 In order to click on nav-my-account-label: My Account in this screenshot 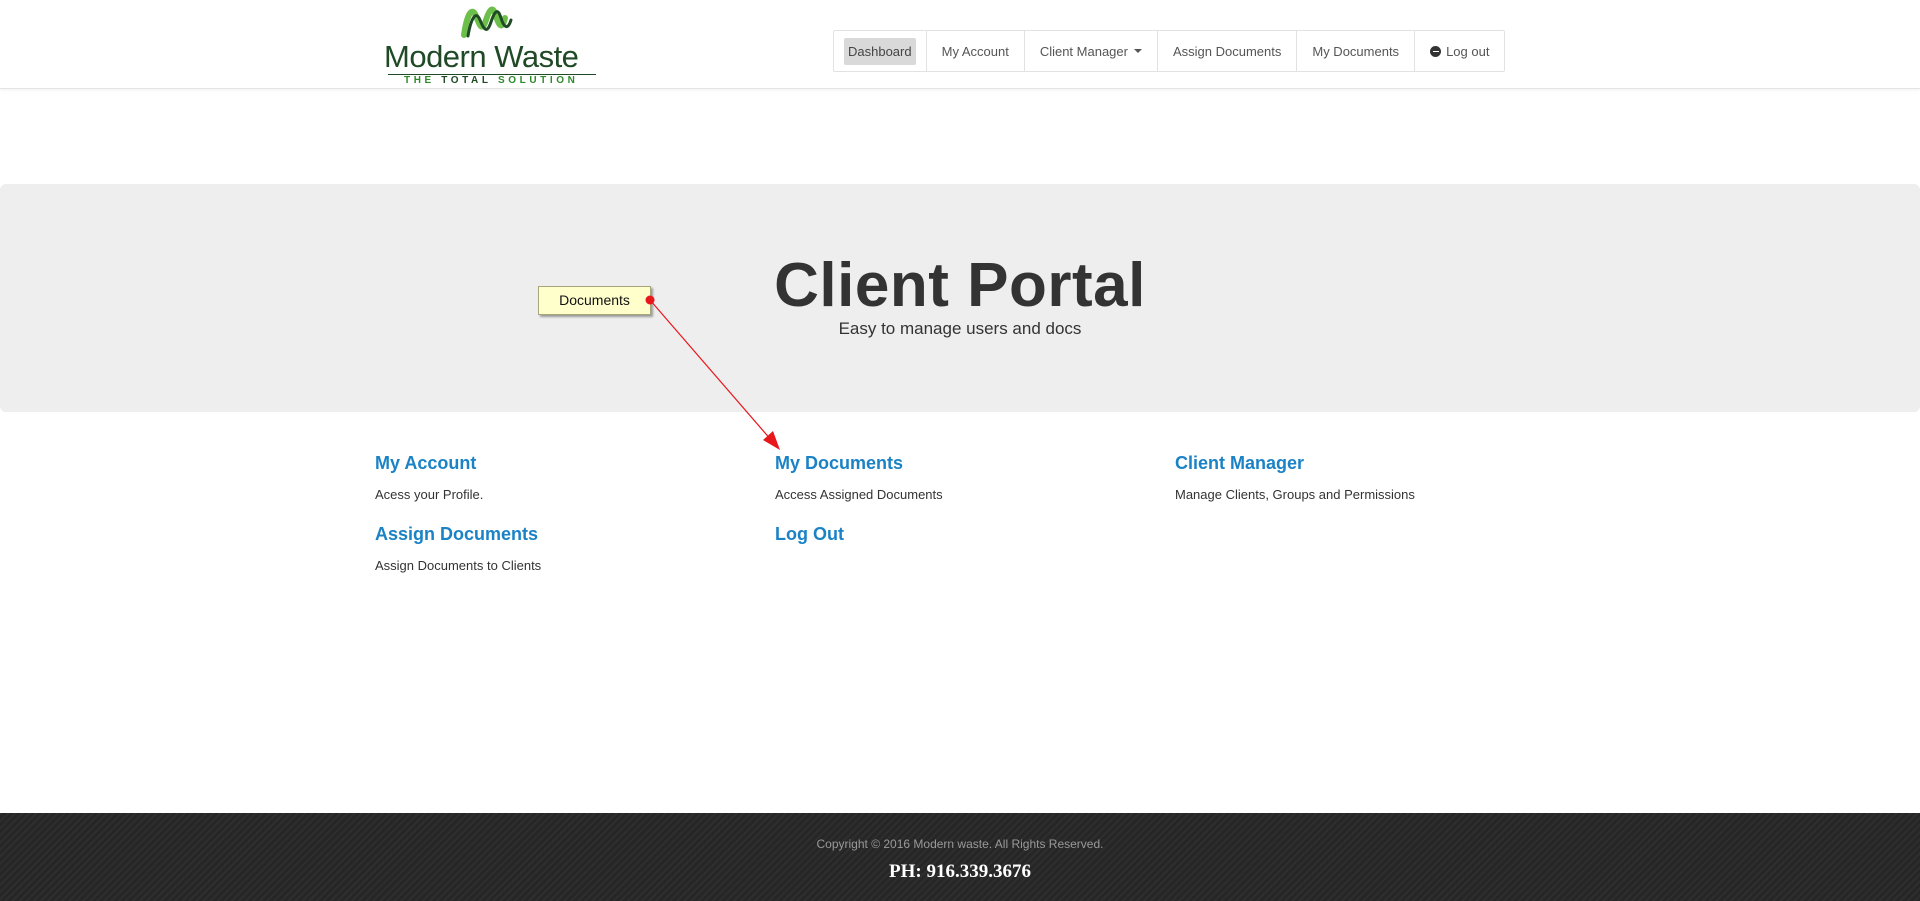, I will do `click(975, 51)`.